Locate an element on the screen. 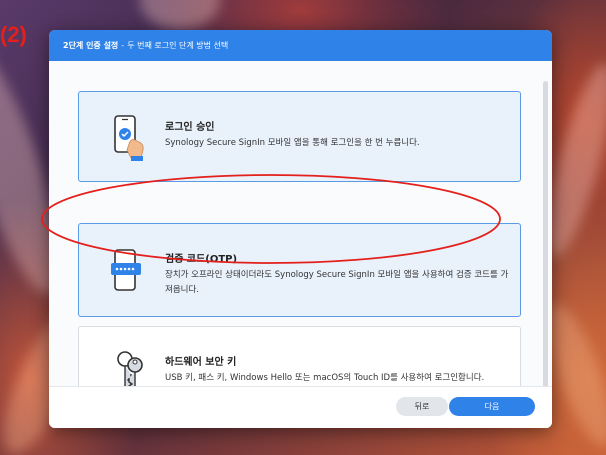  vertical-scrollbar is located at coordinates (545, 246).